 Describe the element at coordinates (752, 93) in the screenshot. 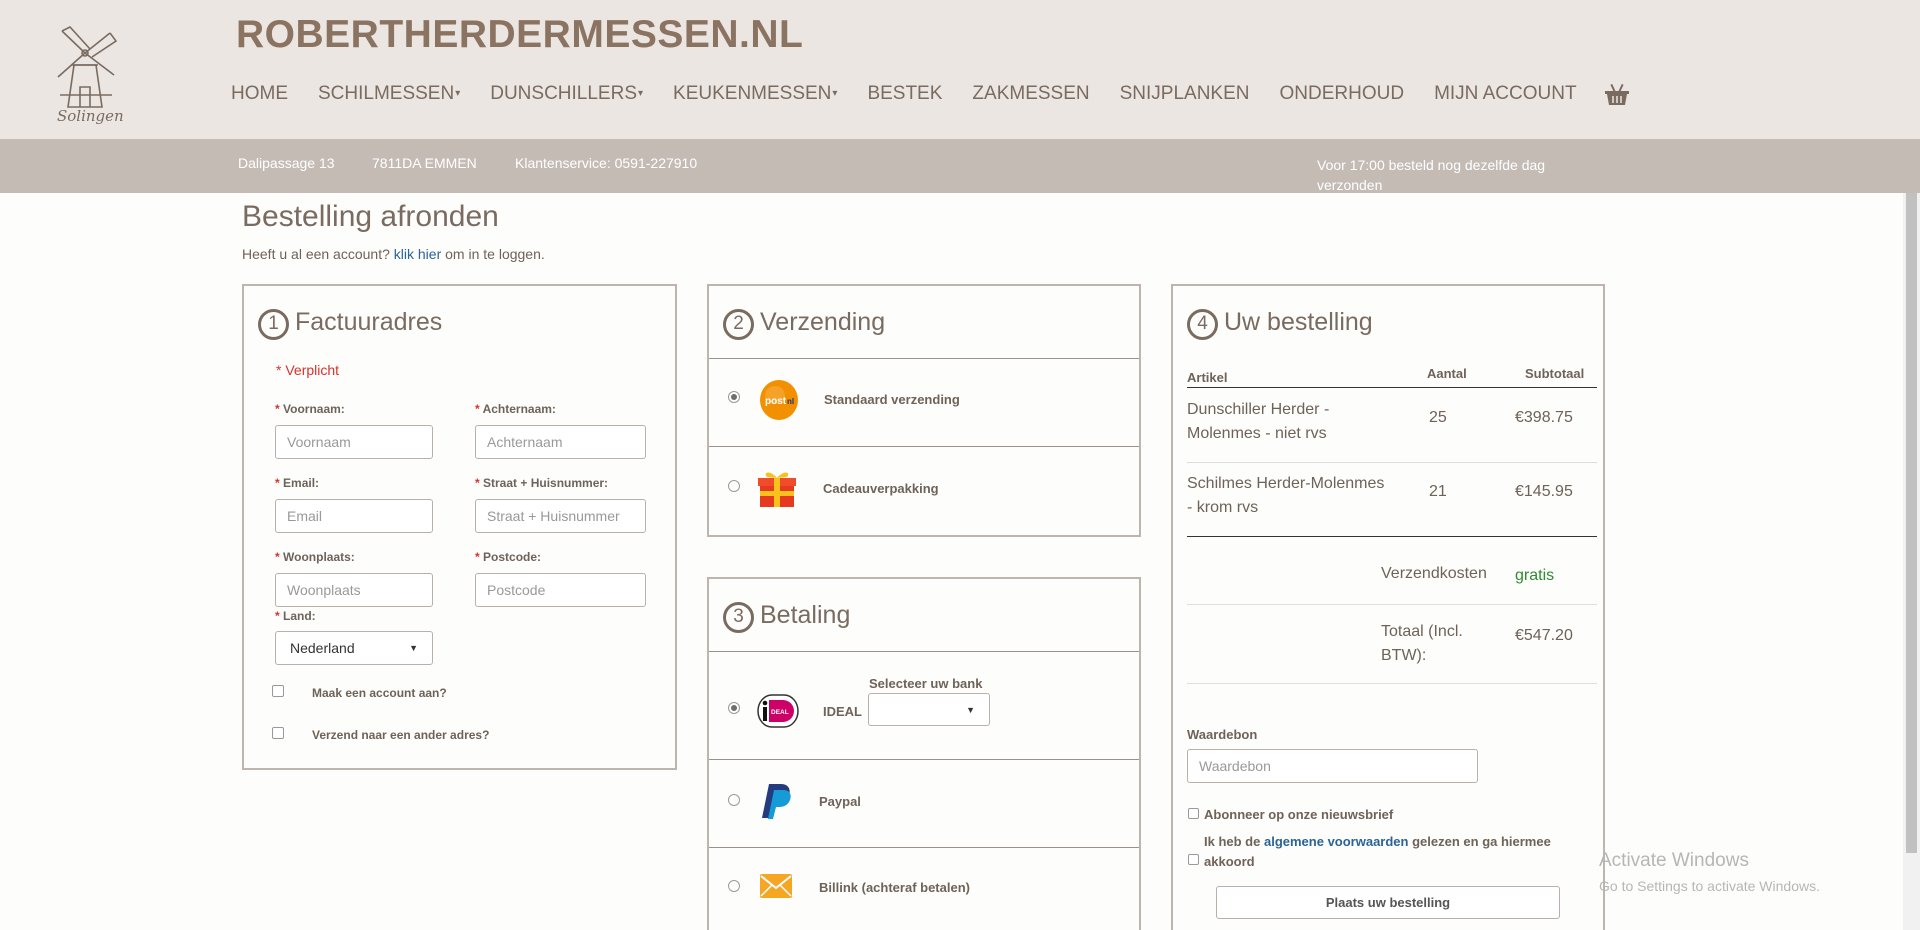

I see `nav-label: KEUKENMESSEN` at that location.